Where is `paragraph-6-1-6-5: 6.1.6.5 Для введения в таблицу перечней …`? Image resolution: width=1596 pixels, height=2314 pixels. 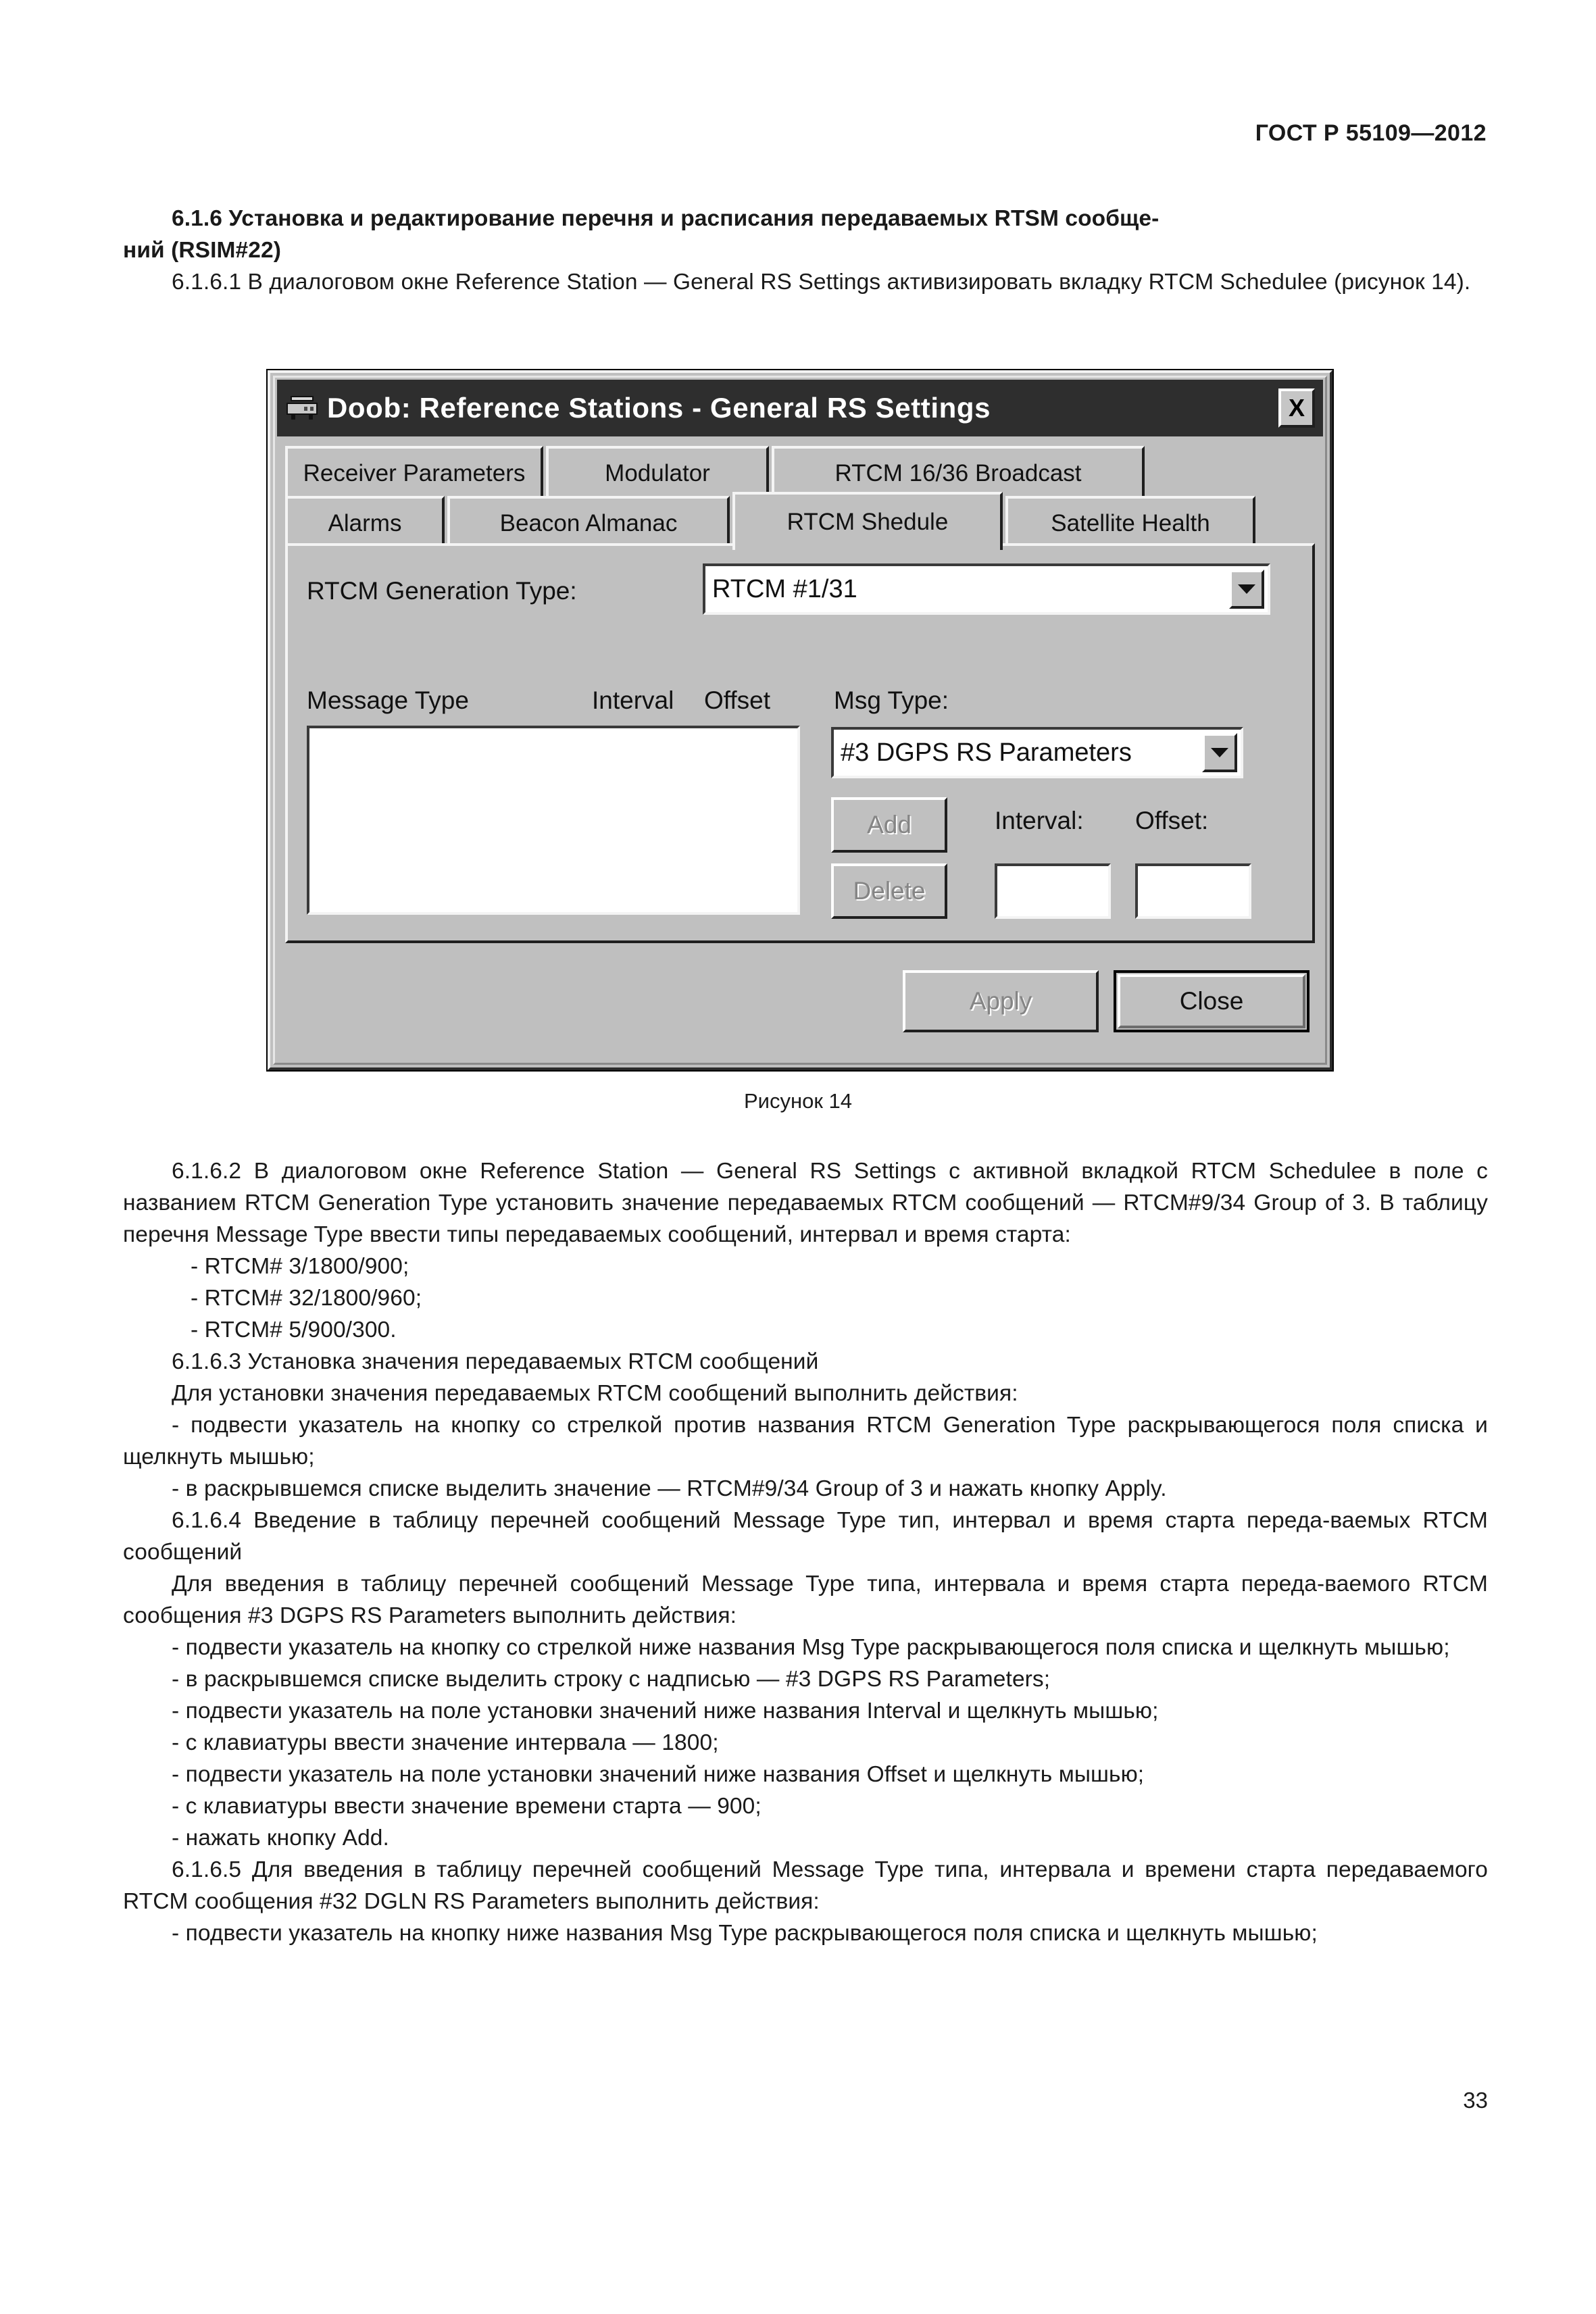 paragraph-6-1-6-5: 6.1.6.5 Для введения в таблицу перечней … is located at coordinates (805, 1886).